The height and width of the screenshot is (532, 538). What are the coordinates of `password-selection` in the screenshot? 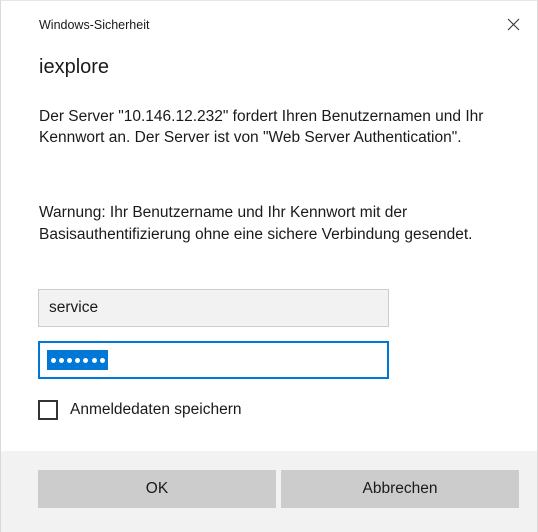 It's located at (78, 360).